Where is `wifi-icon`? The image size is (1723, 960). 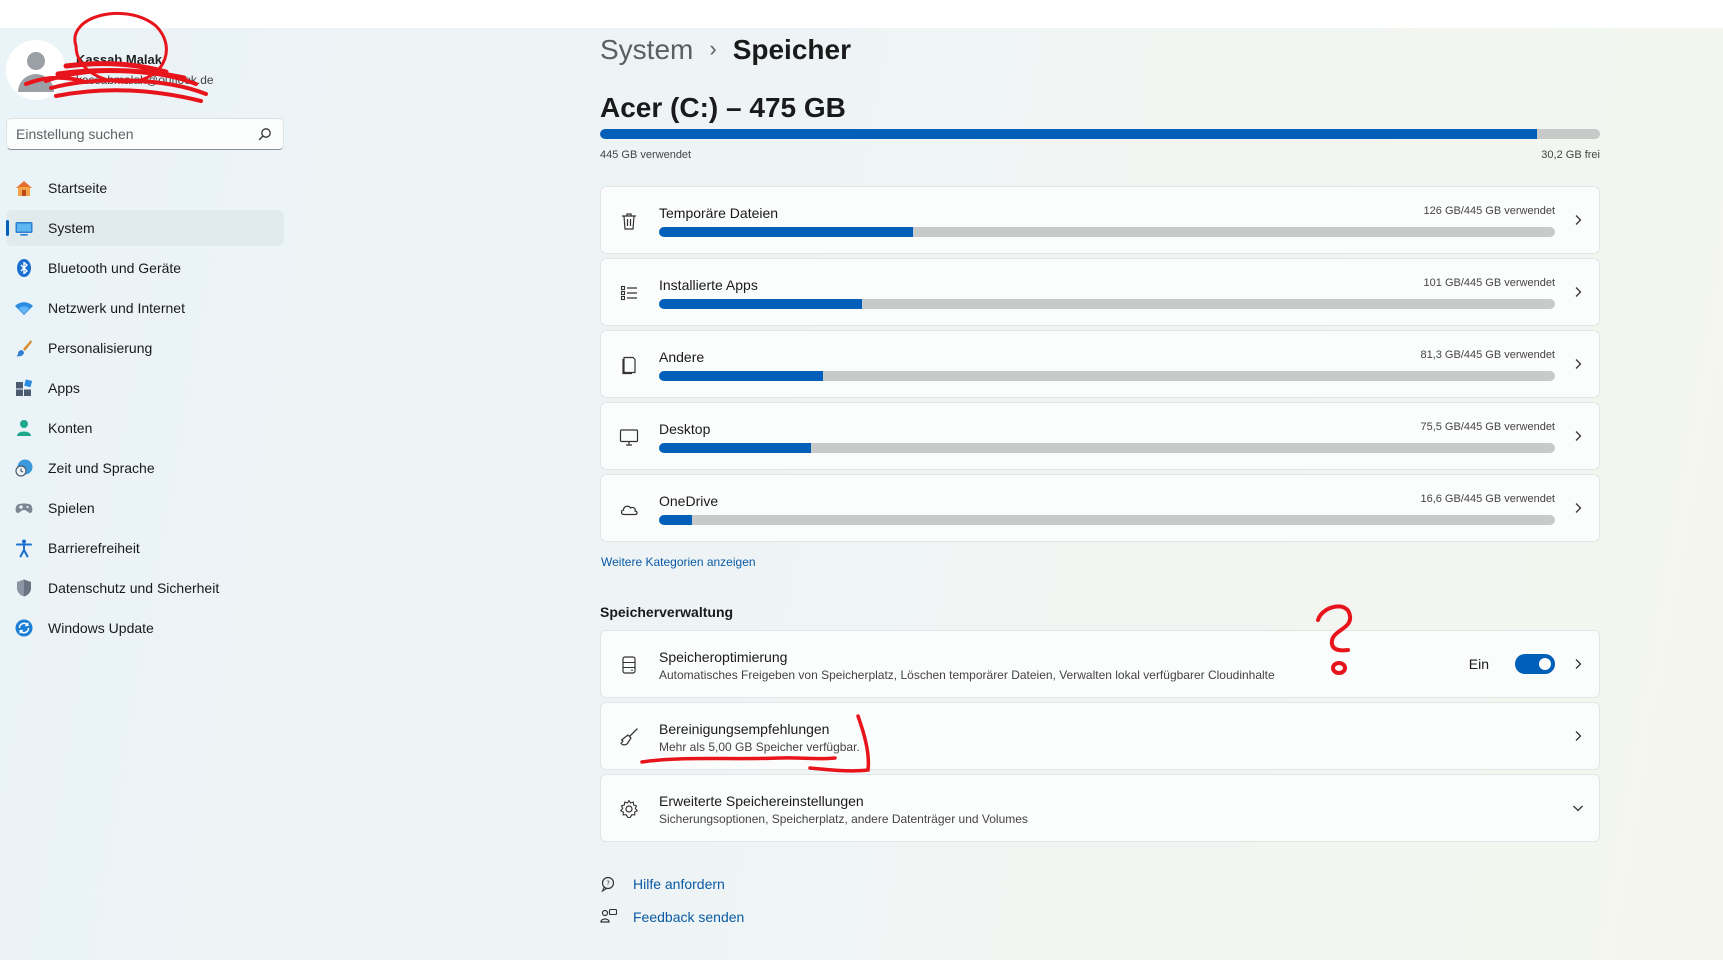 wifi-icon is located at coordinates (24, 308).